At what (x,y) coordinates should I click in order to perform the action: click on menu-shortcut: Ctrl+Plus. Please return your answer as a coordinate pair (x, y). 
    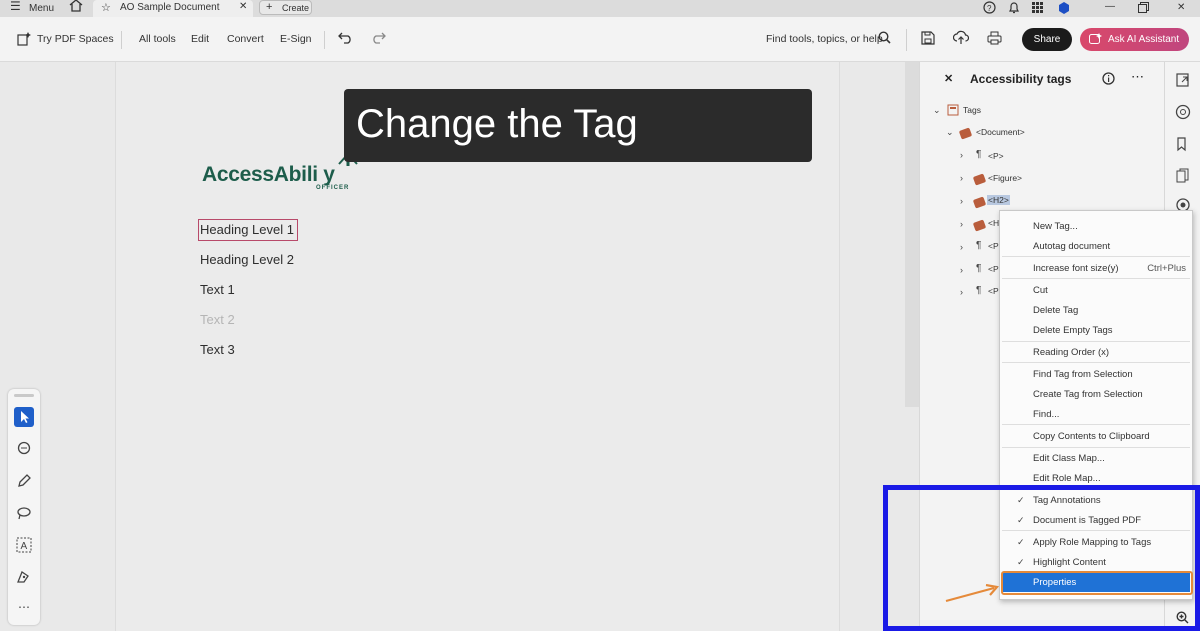
    Looking at the image, I should click on (1166, 268).